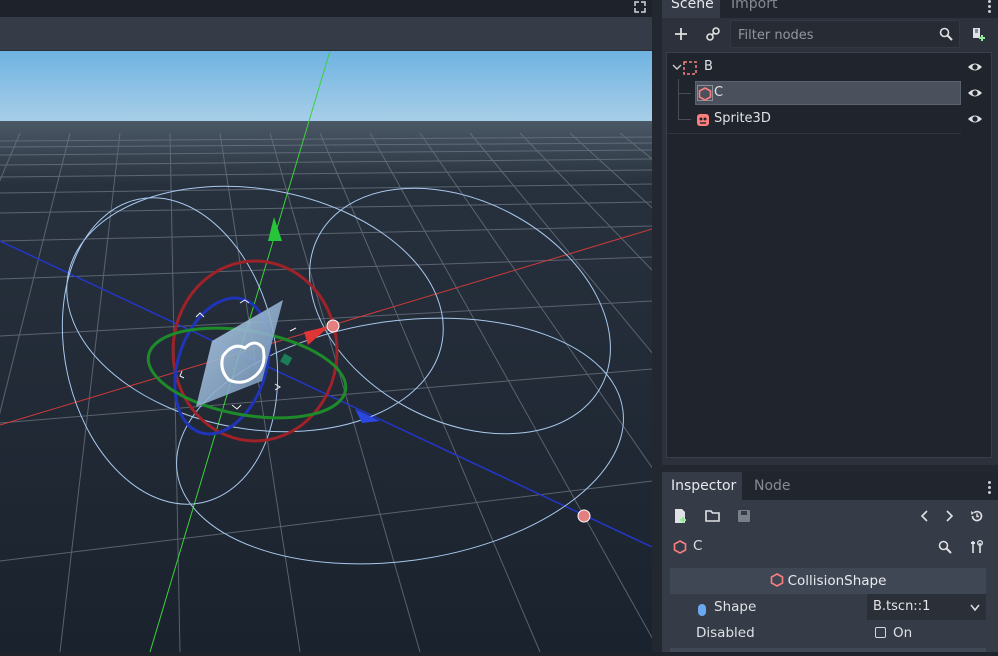 Image resolution: width=998 pixels, height=656 pixels. Describe the element at coordinates (713, 34) in the screenshot. I see `link-icon` at that location.